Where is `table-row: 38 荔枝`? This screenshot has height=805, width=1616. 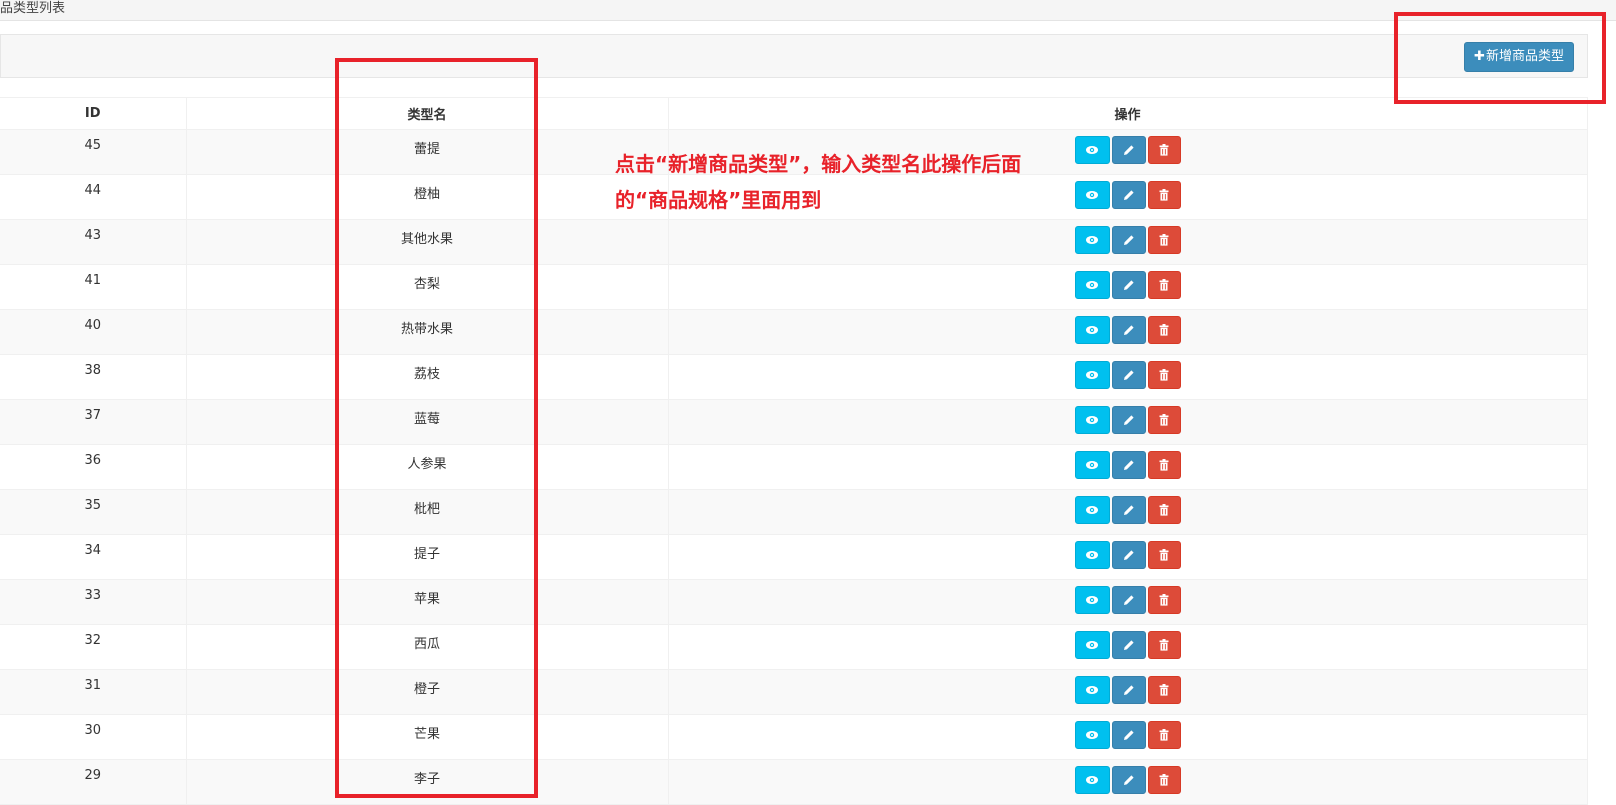
table-row: 38 荔枝 is located at coordinates (794, 377).